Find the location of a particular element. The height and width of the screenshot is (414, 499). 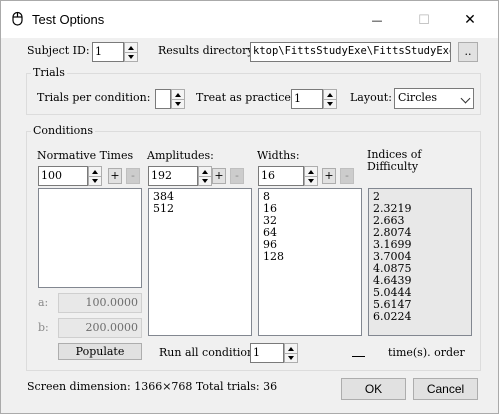

practice-spinner is located at coordinates (330, 99).